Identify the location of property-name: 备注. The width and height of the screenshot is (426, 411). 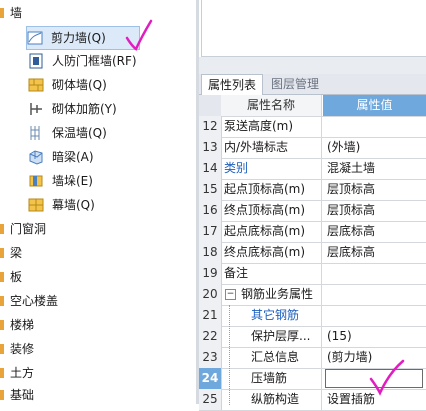
(271, 273).